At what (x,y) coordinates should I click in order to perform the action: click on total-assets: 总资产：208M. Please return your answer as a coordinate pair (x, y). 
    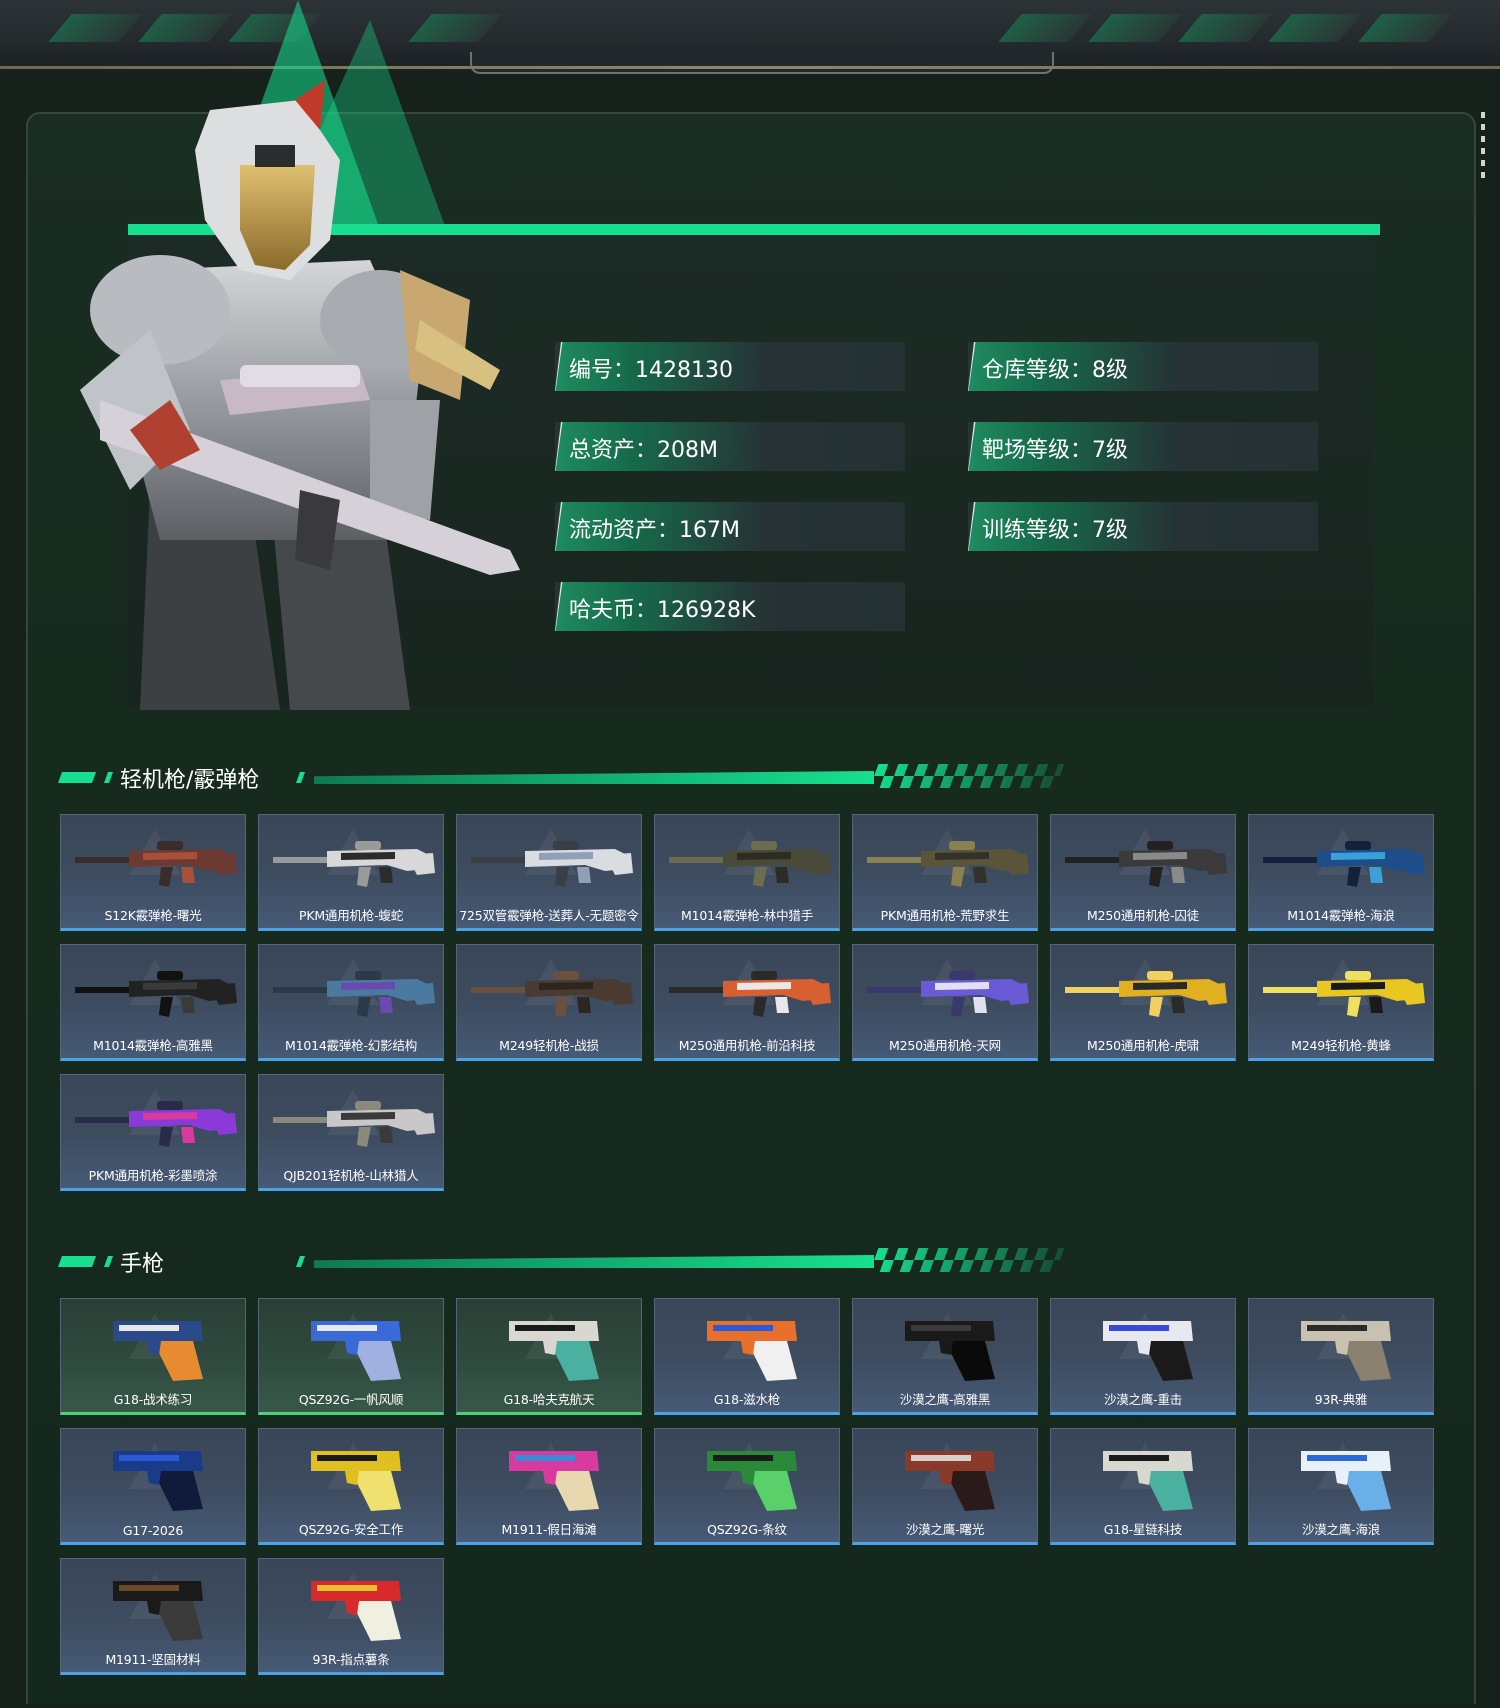
    Looking at the image, I should click on (643, 450).